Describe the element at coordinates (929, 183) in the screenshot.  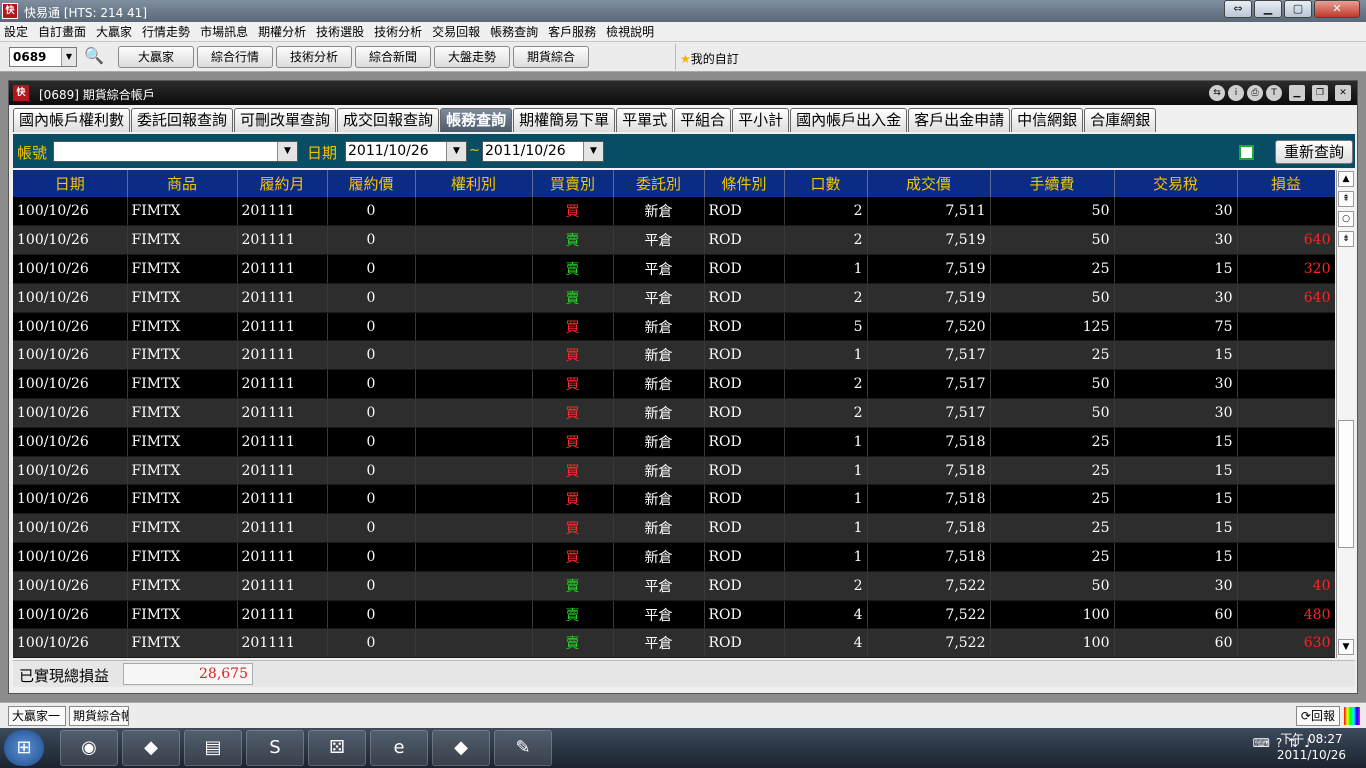
I see `col-header-fill-price: 成交價` at that location.